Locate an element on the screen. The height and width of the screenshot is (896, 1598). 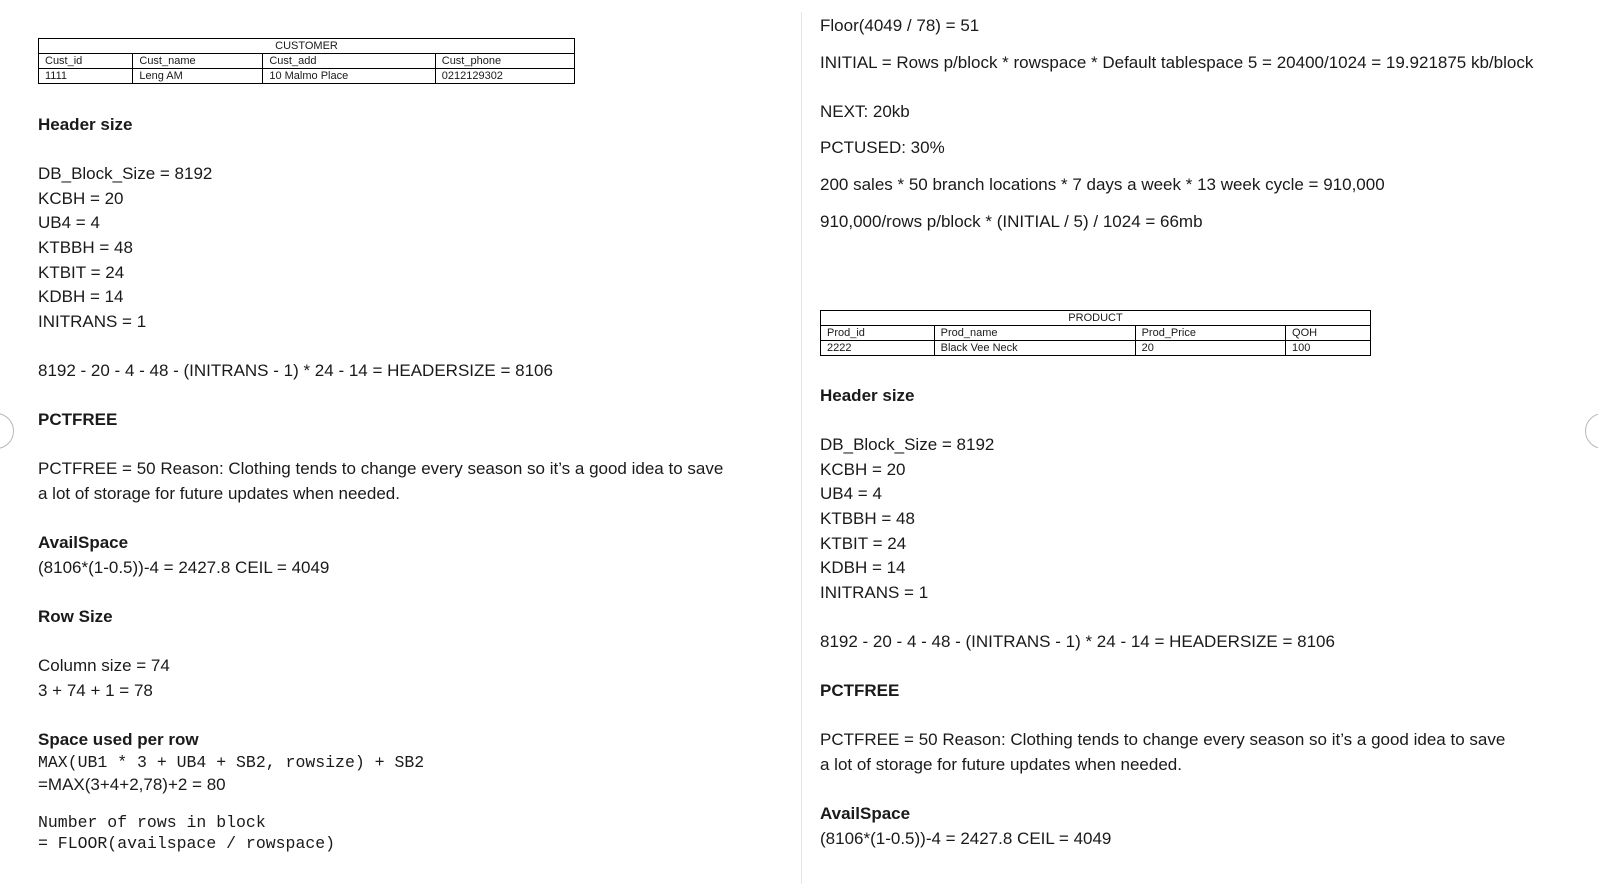
text-line: NEXT: 20kb is located at coordinates (865, 111).